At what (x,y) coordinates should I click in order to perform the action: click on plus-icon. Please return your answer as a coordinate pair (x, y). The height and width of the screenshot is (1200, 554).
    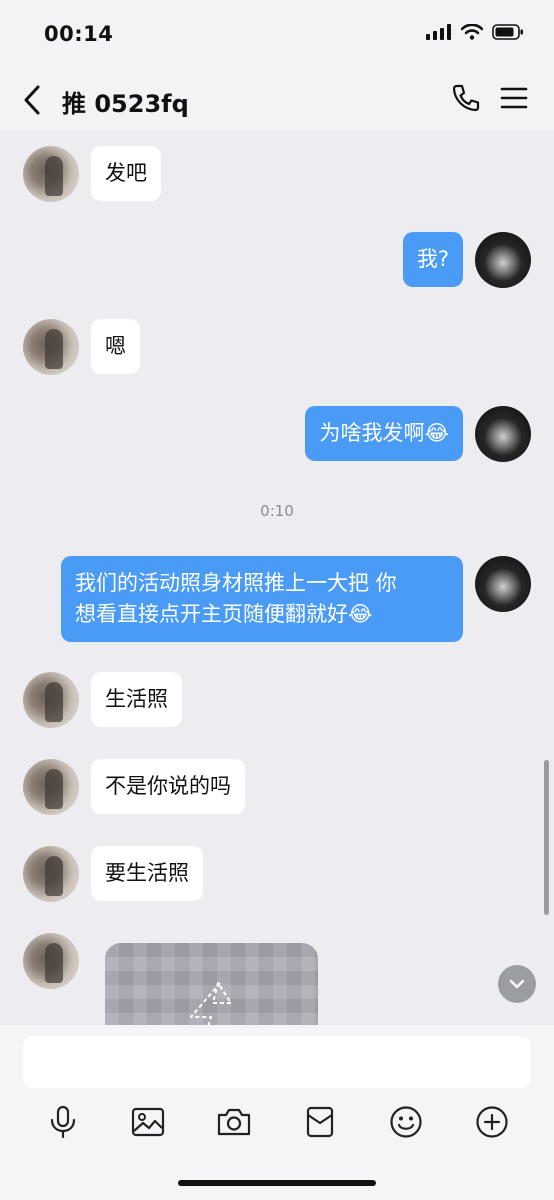
    Looking at the image, I should click on (492, 1122).